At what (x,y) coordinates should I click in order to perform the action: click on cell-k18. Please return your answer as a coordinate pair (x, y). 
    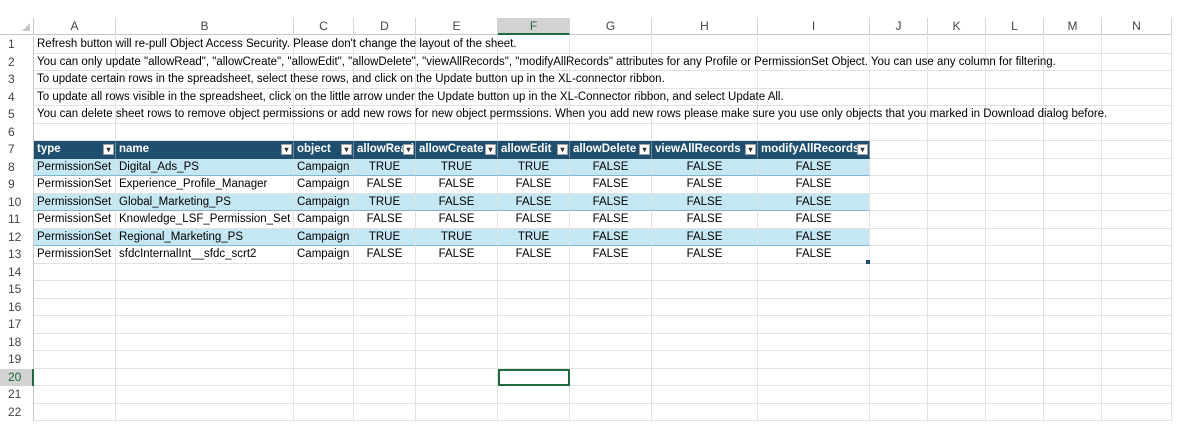
    Looking at the image, I should click on (957, 342).